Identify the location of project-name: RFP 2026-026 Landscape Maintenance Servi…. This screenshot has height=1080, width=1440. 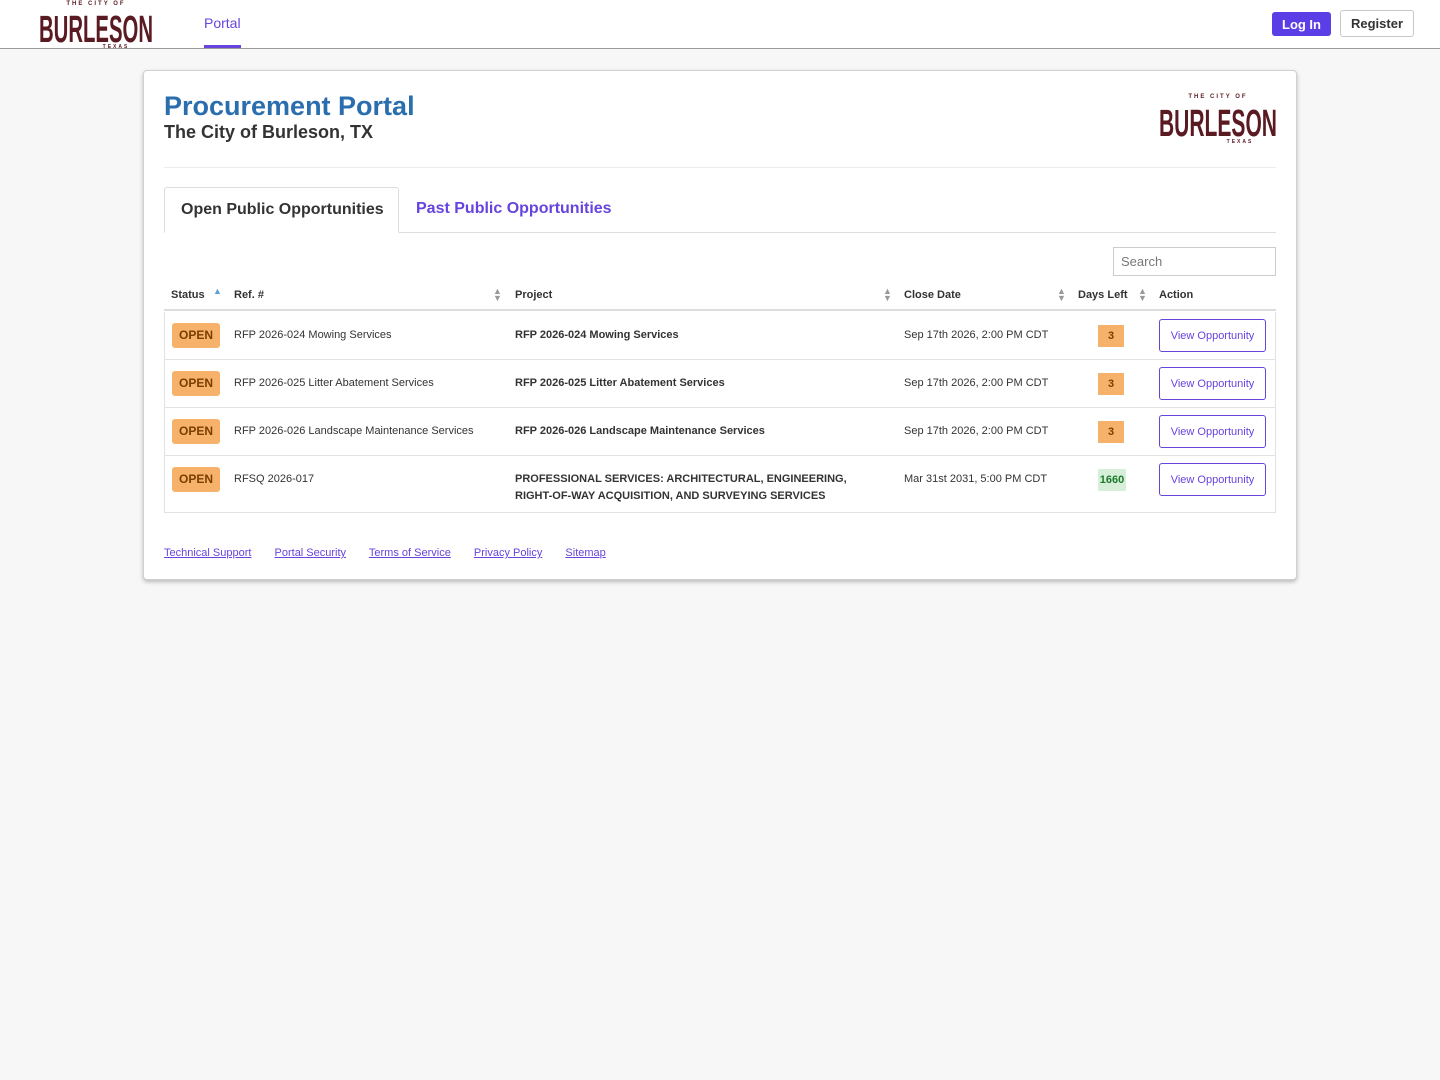
(640, 431).